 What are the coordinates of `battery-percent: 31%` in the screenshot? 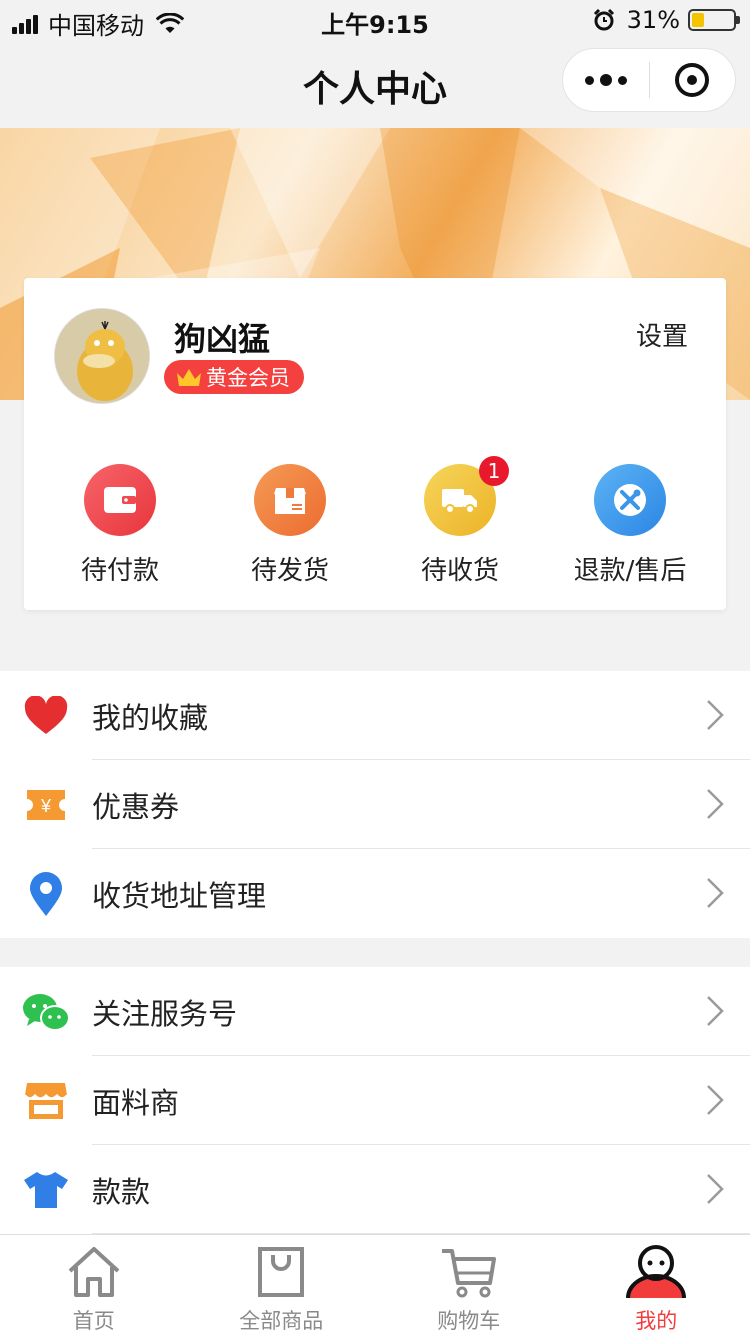 It's located at (653, 20).